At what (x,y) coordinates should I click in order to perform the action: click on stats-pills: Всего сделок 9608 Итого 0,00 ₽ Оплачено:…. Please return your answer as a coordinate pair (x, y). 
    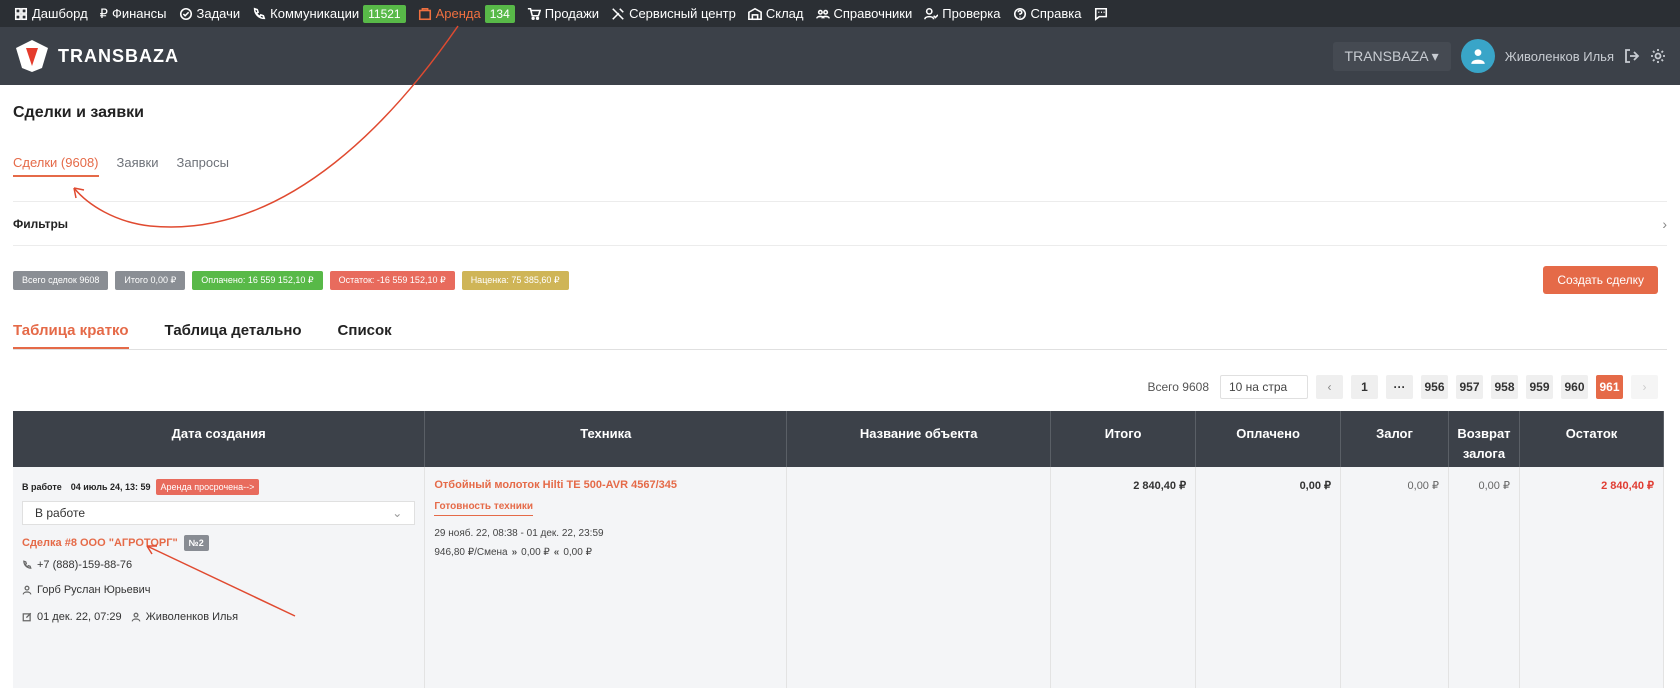
    Looking at the image, I should click on (291, 280).